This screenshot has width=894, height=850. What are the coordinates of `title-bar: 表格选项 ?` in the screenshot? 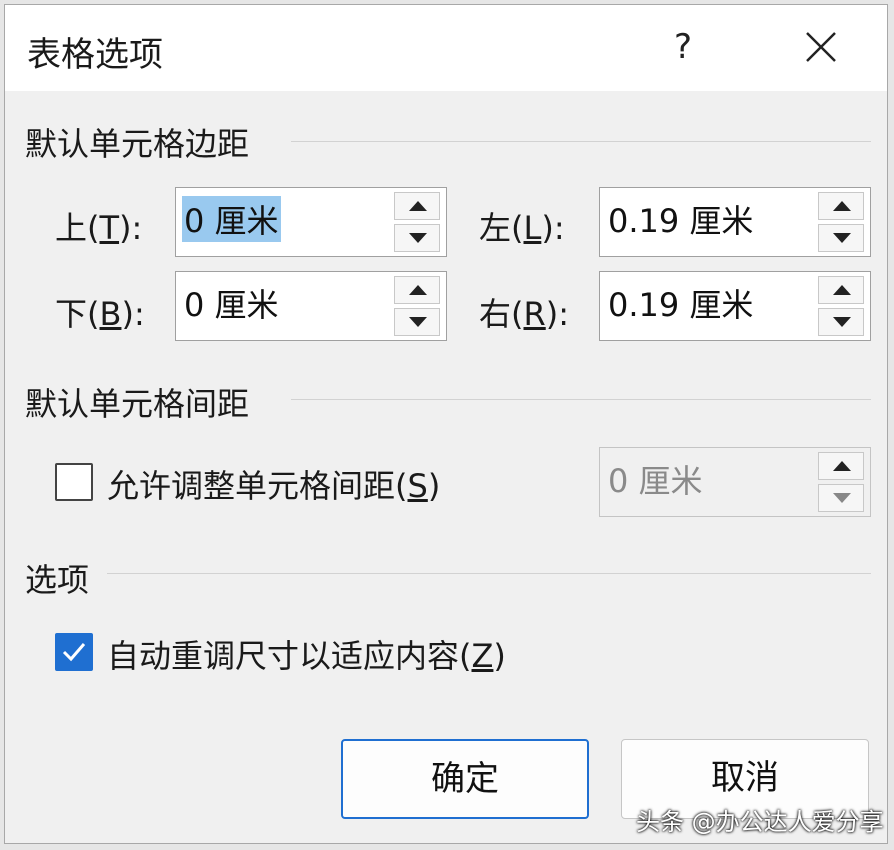 It's located at (446, 48).